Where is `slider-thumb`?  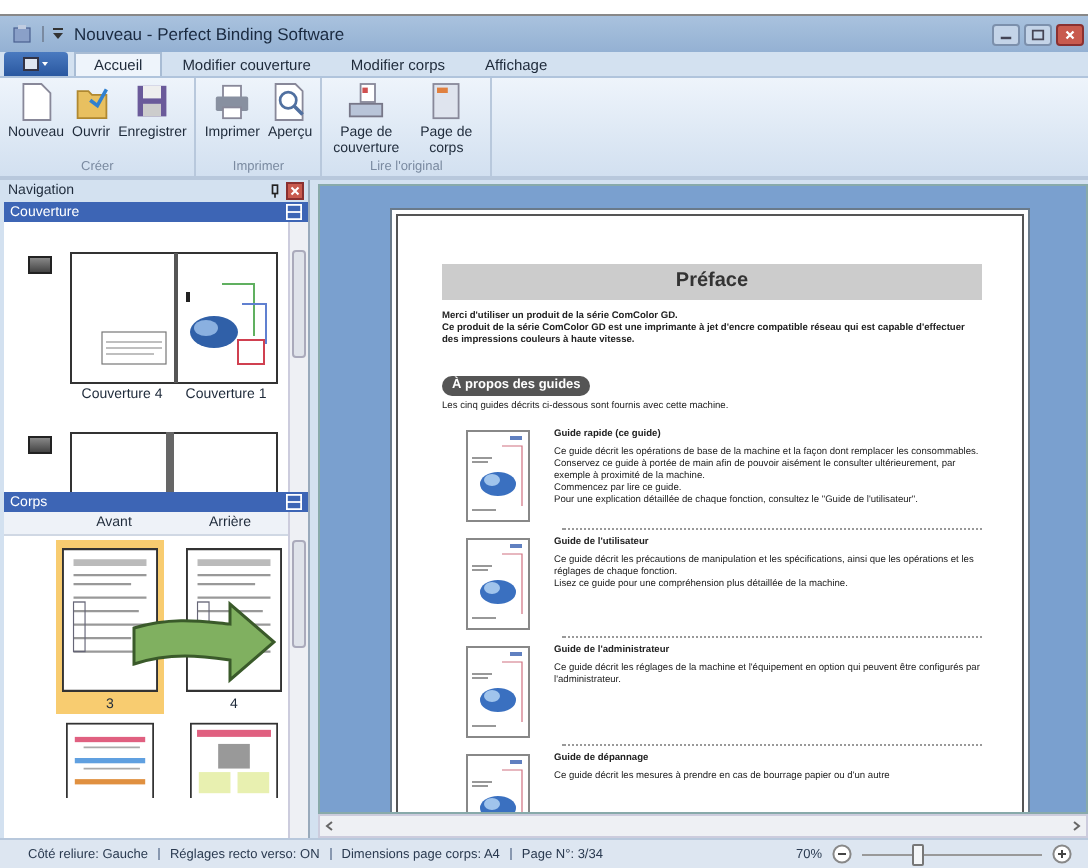 slider-thumb is located at coordinates (918, 855).